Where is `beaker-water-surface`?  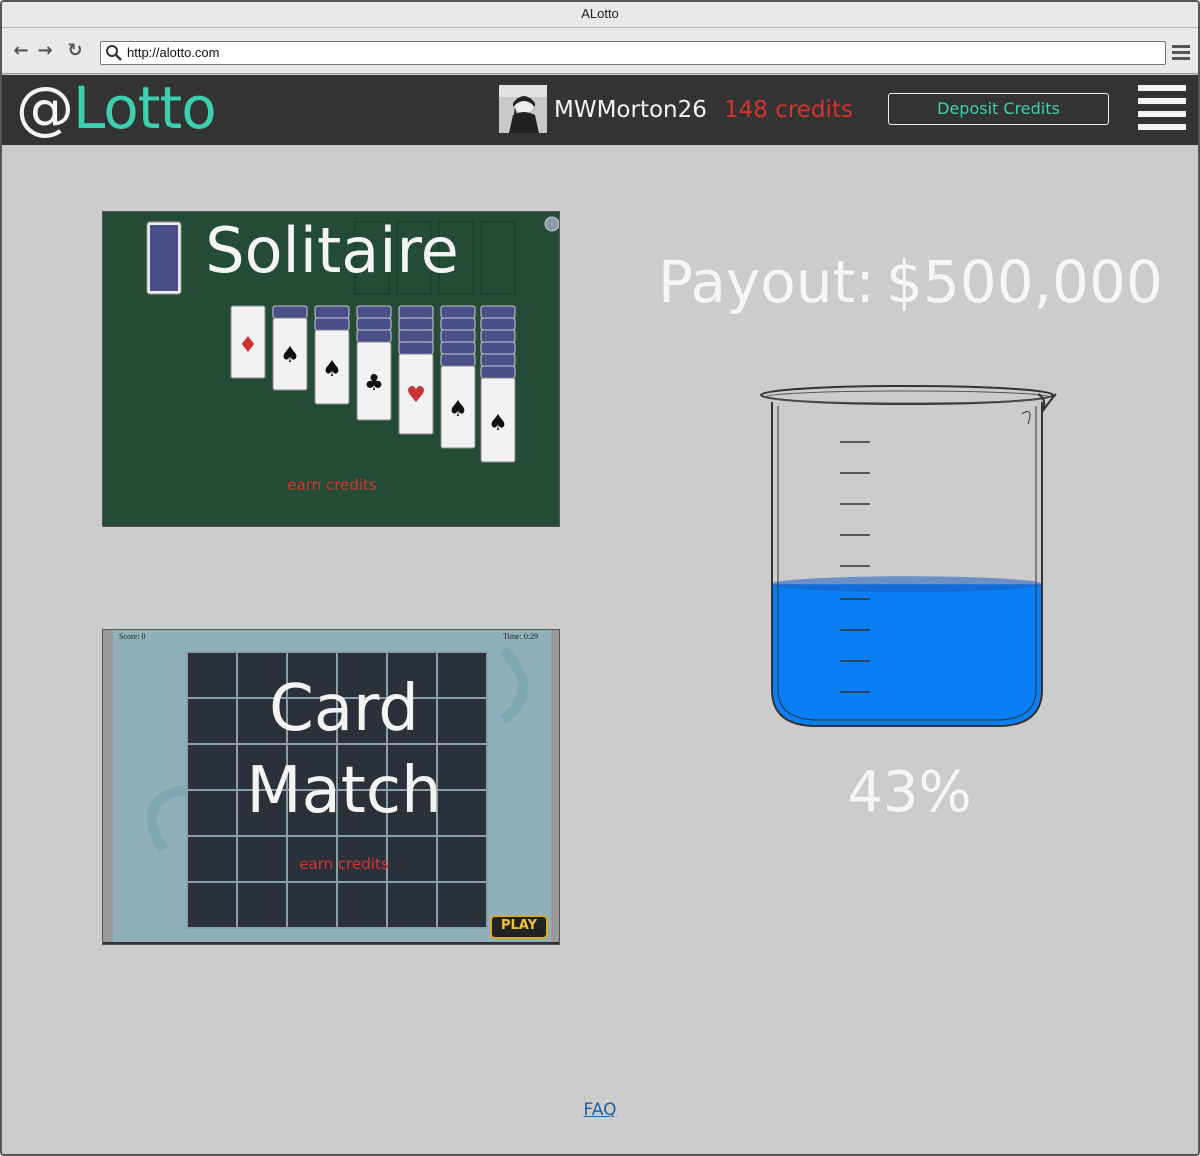
beaker-water-surface is located at coordinates (907, 584).